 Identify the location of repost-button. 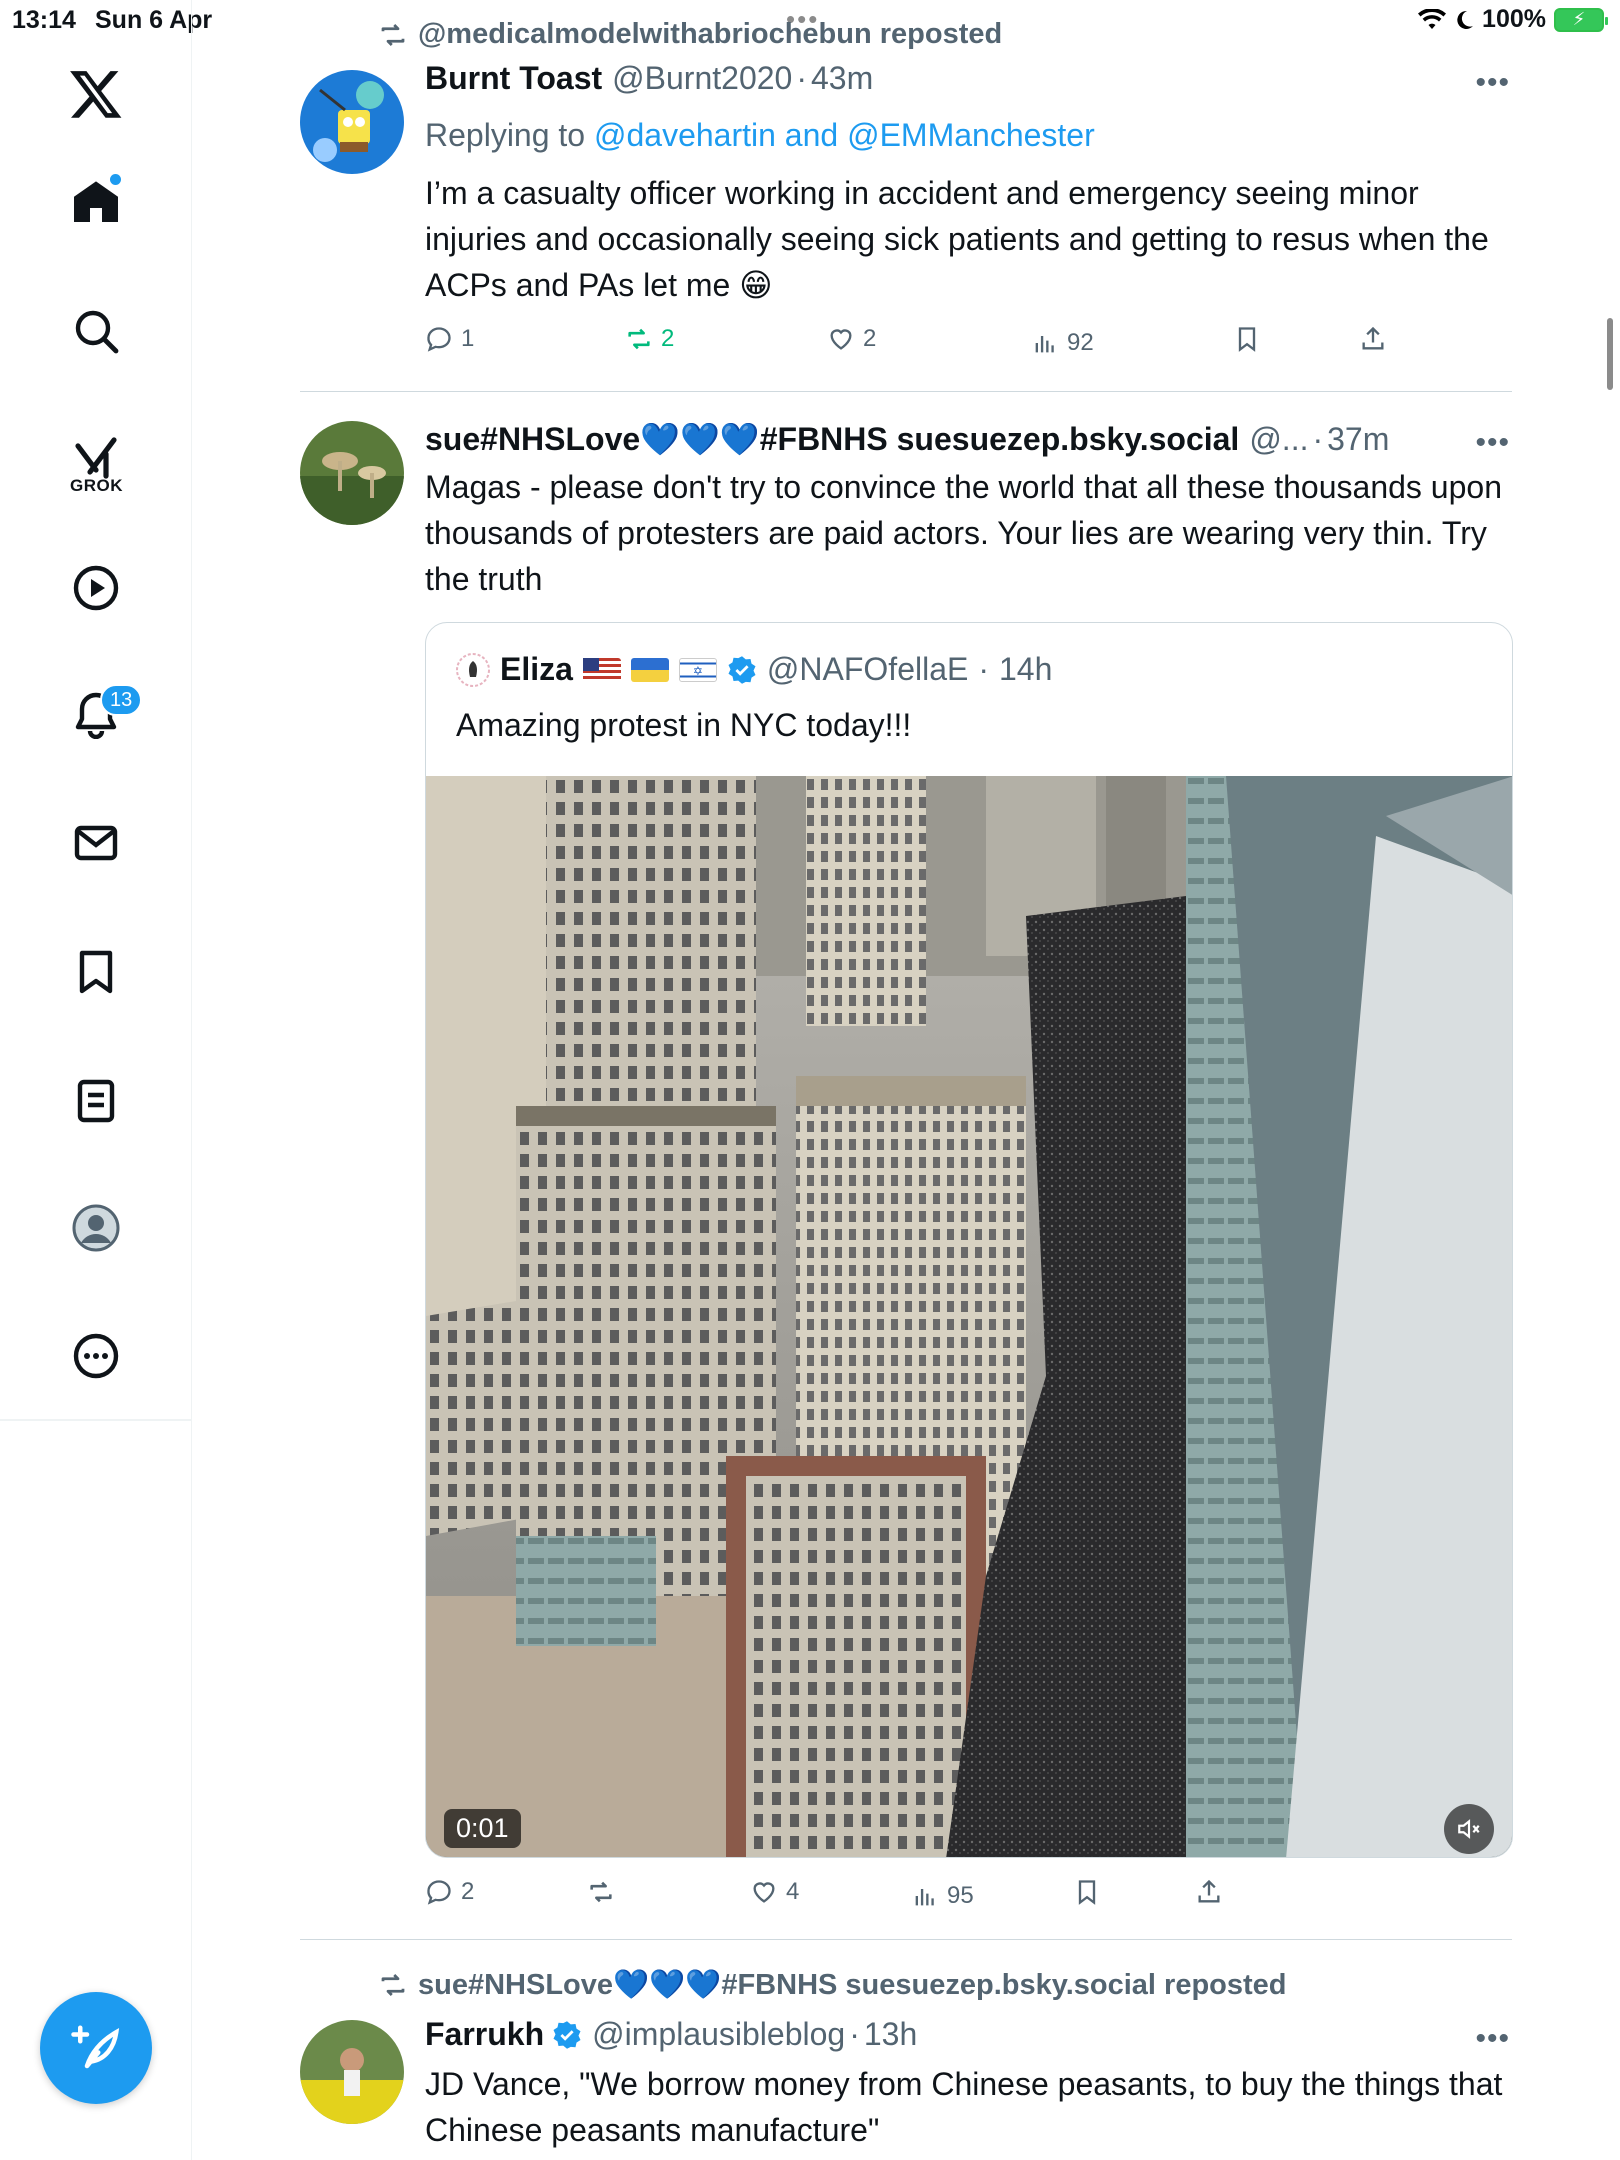
(605, 1892).